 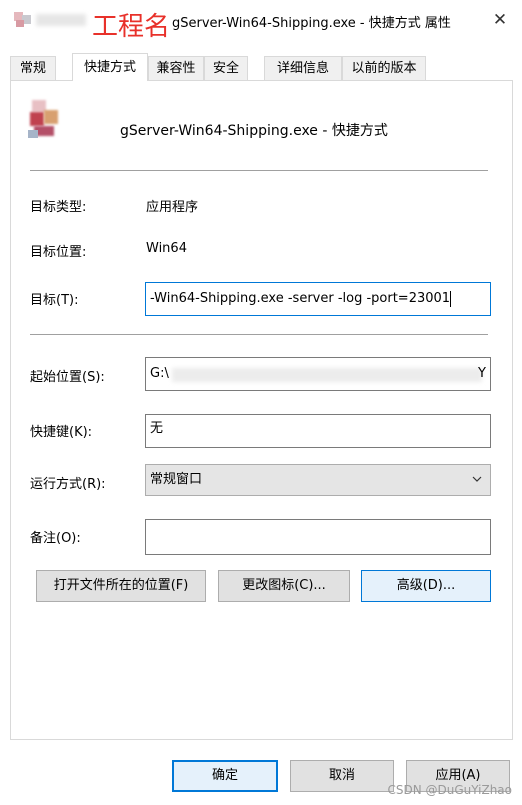 I want to click on tab-previous-versions: 以前的版本, so click(x=384, y=68).